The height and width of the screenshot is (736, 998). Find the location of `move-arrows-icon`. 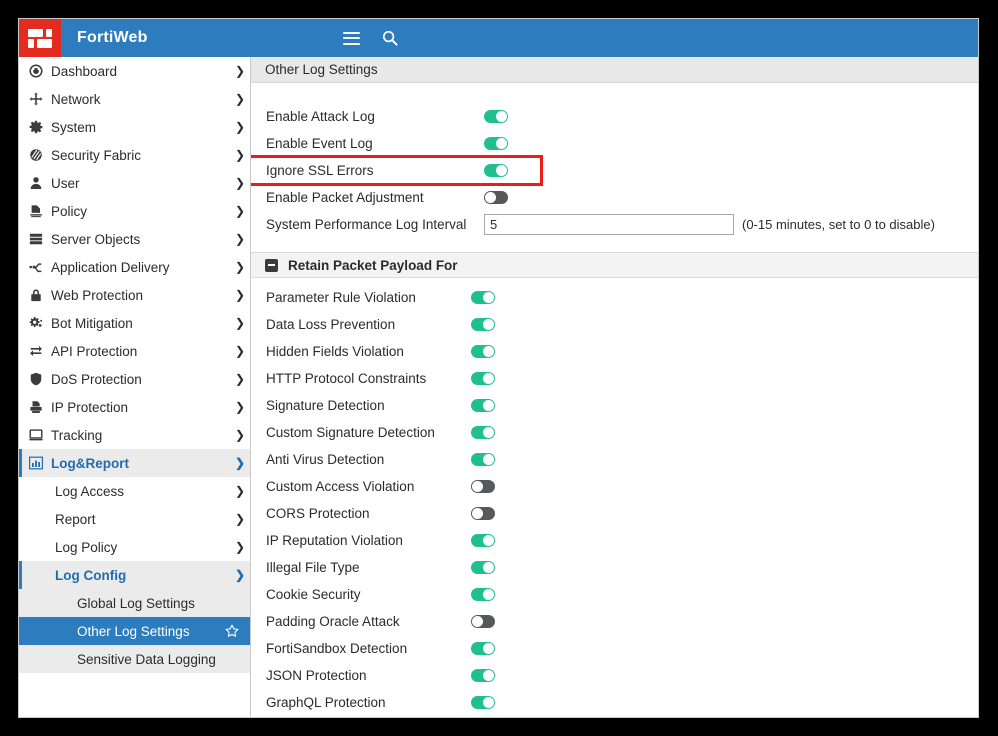

move-arrows-icon is located at coordinates (40, 99).